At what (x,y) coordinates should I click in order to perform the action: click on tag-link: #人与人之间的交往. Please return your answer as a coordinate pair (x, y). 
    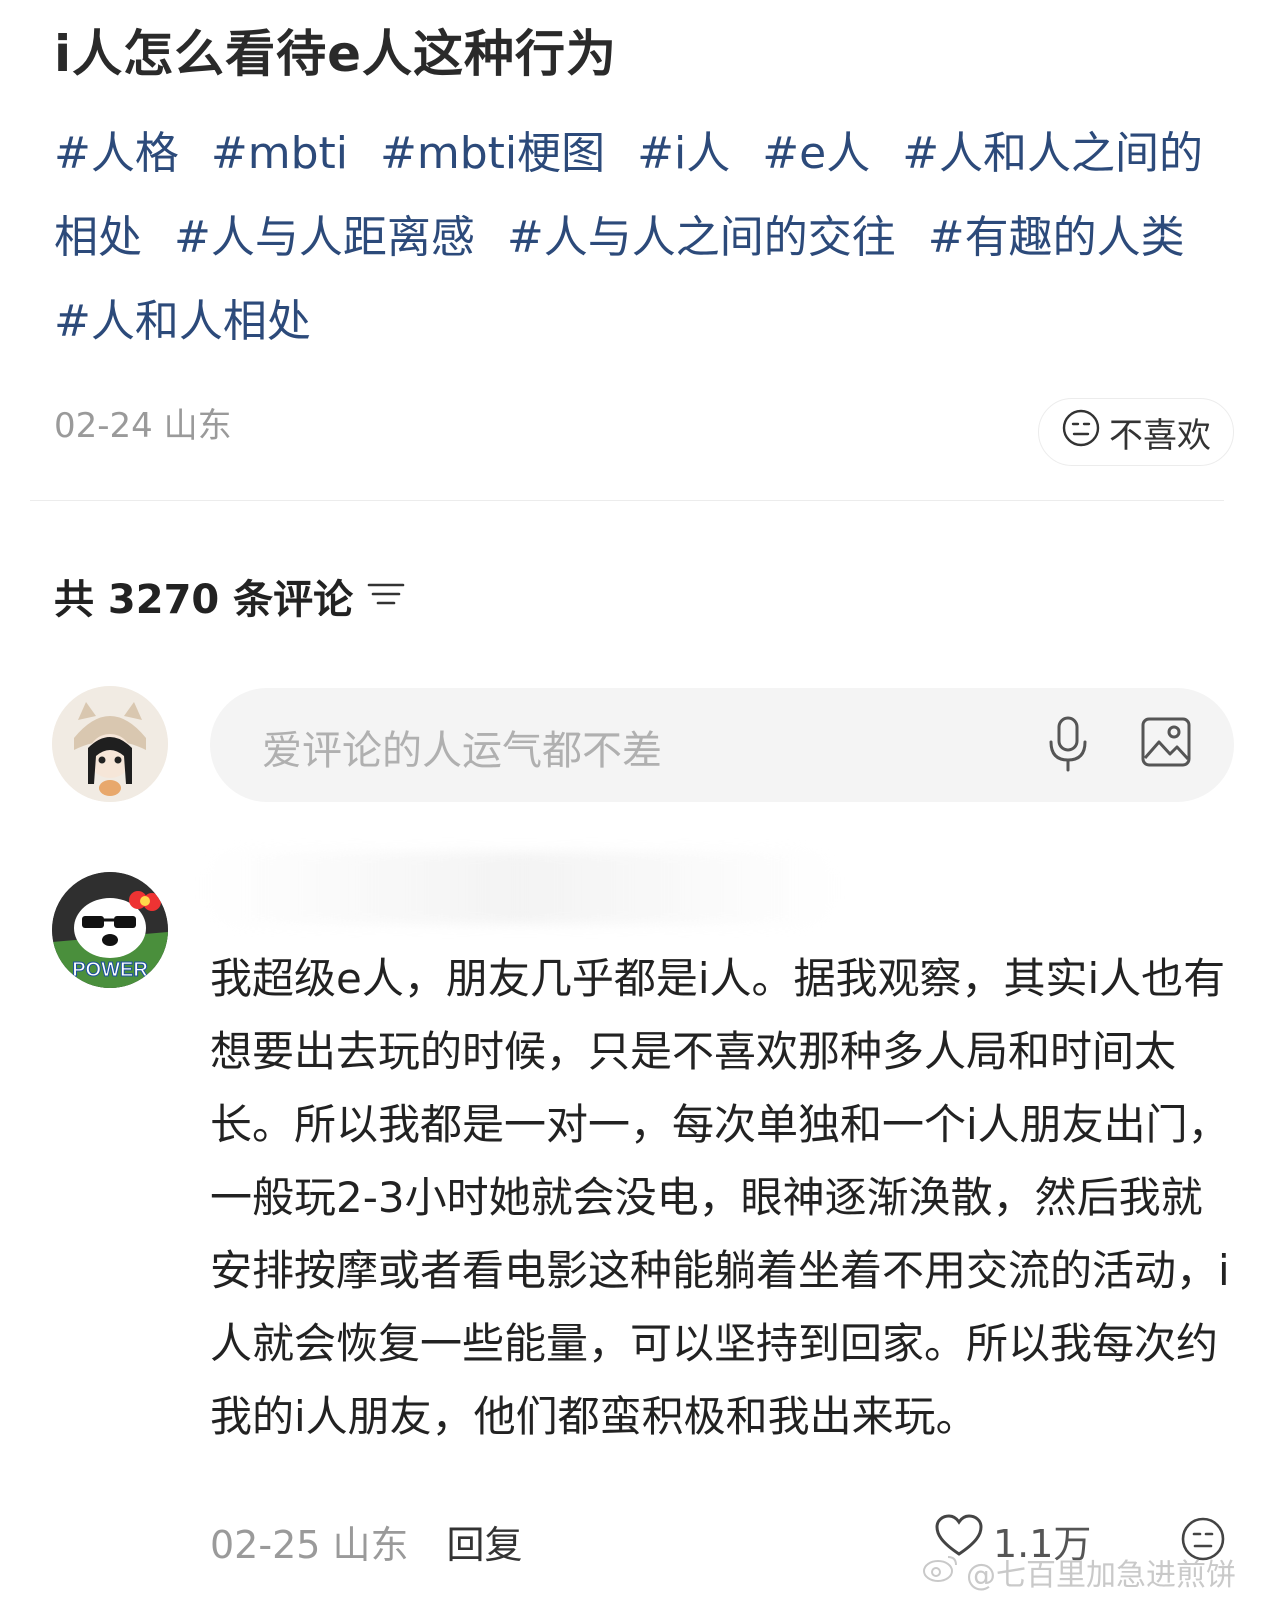
    Looking at the image, I should click on (701, 237).